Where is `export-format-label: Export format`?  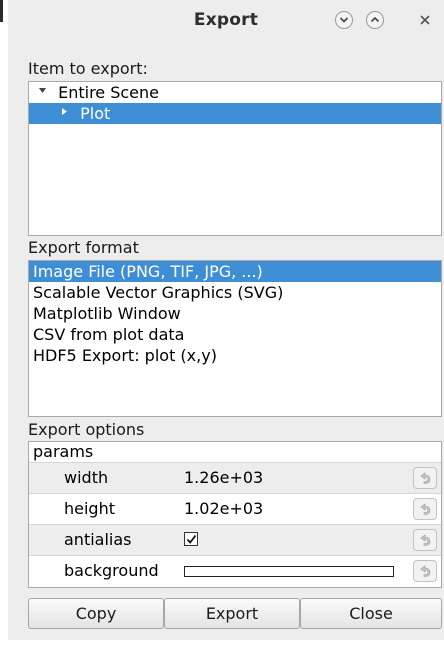
export-format-label: Export format is located at coordinates (83, 247).